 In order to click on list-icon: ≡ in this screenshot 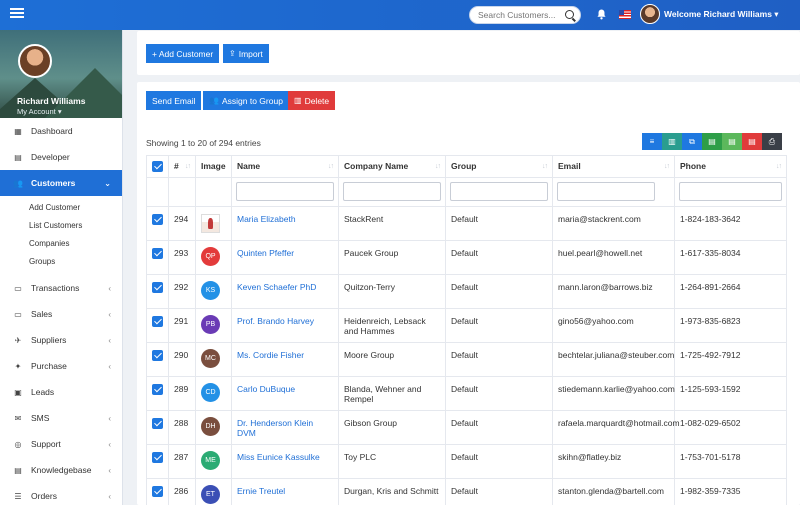, I will do `click(652, 141)`.